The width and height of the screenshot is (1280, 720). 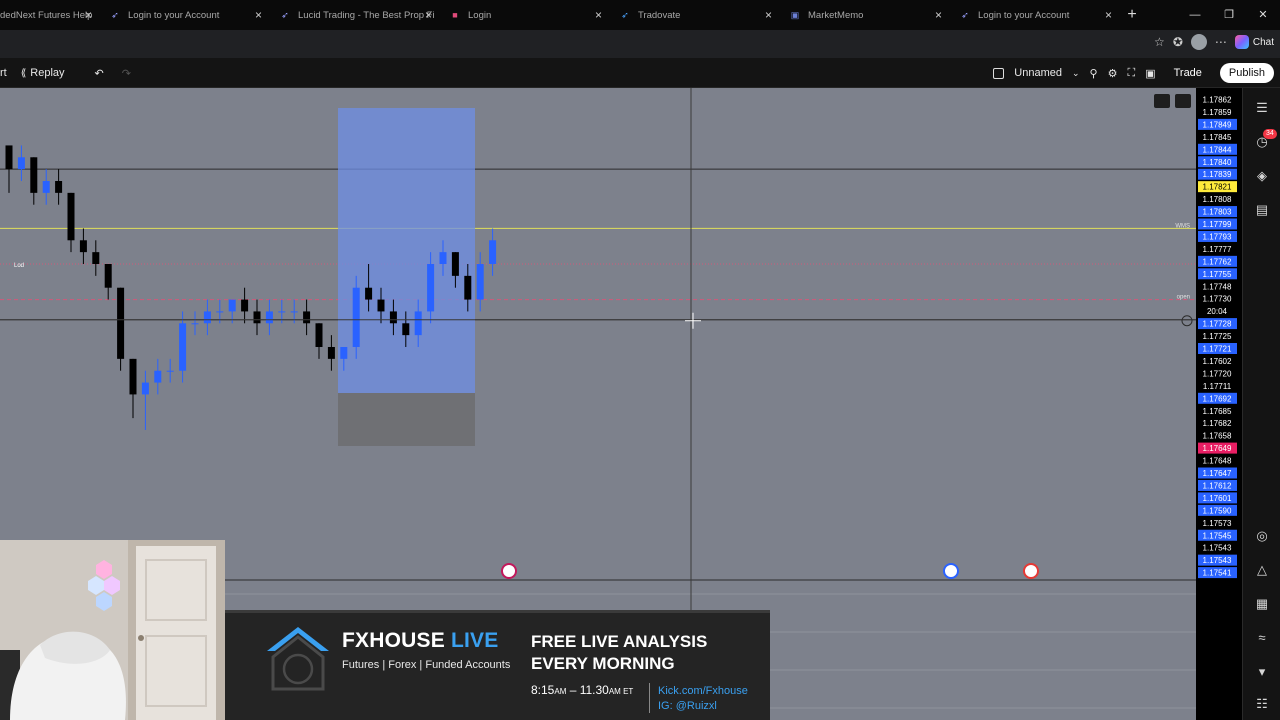 I want to click on fullscreen-icon: ⛶, so click(x=1131, y=73).